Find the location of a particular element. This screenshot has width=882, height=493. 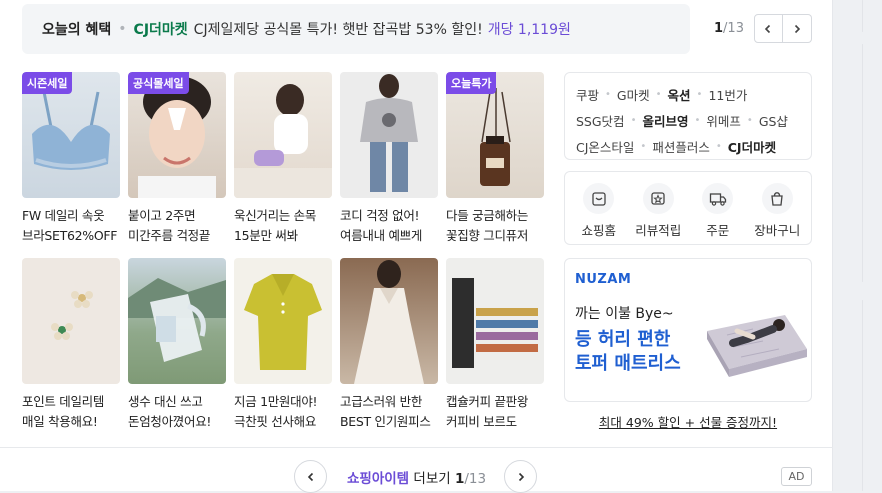

banner-pager: 1/13 is located at coordinates (763, 28).